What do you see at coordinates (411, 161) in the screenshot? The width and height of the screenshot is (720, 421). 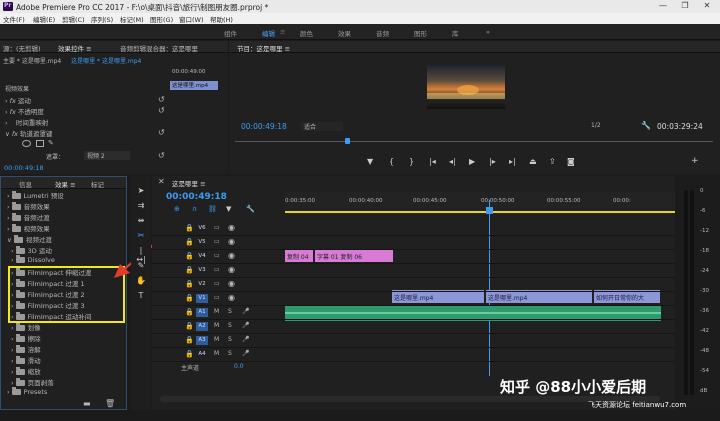 I see `mark-out-icon: }` at bounding box center [411, 161].